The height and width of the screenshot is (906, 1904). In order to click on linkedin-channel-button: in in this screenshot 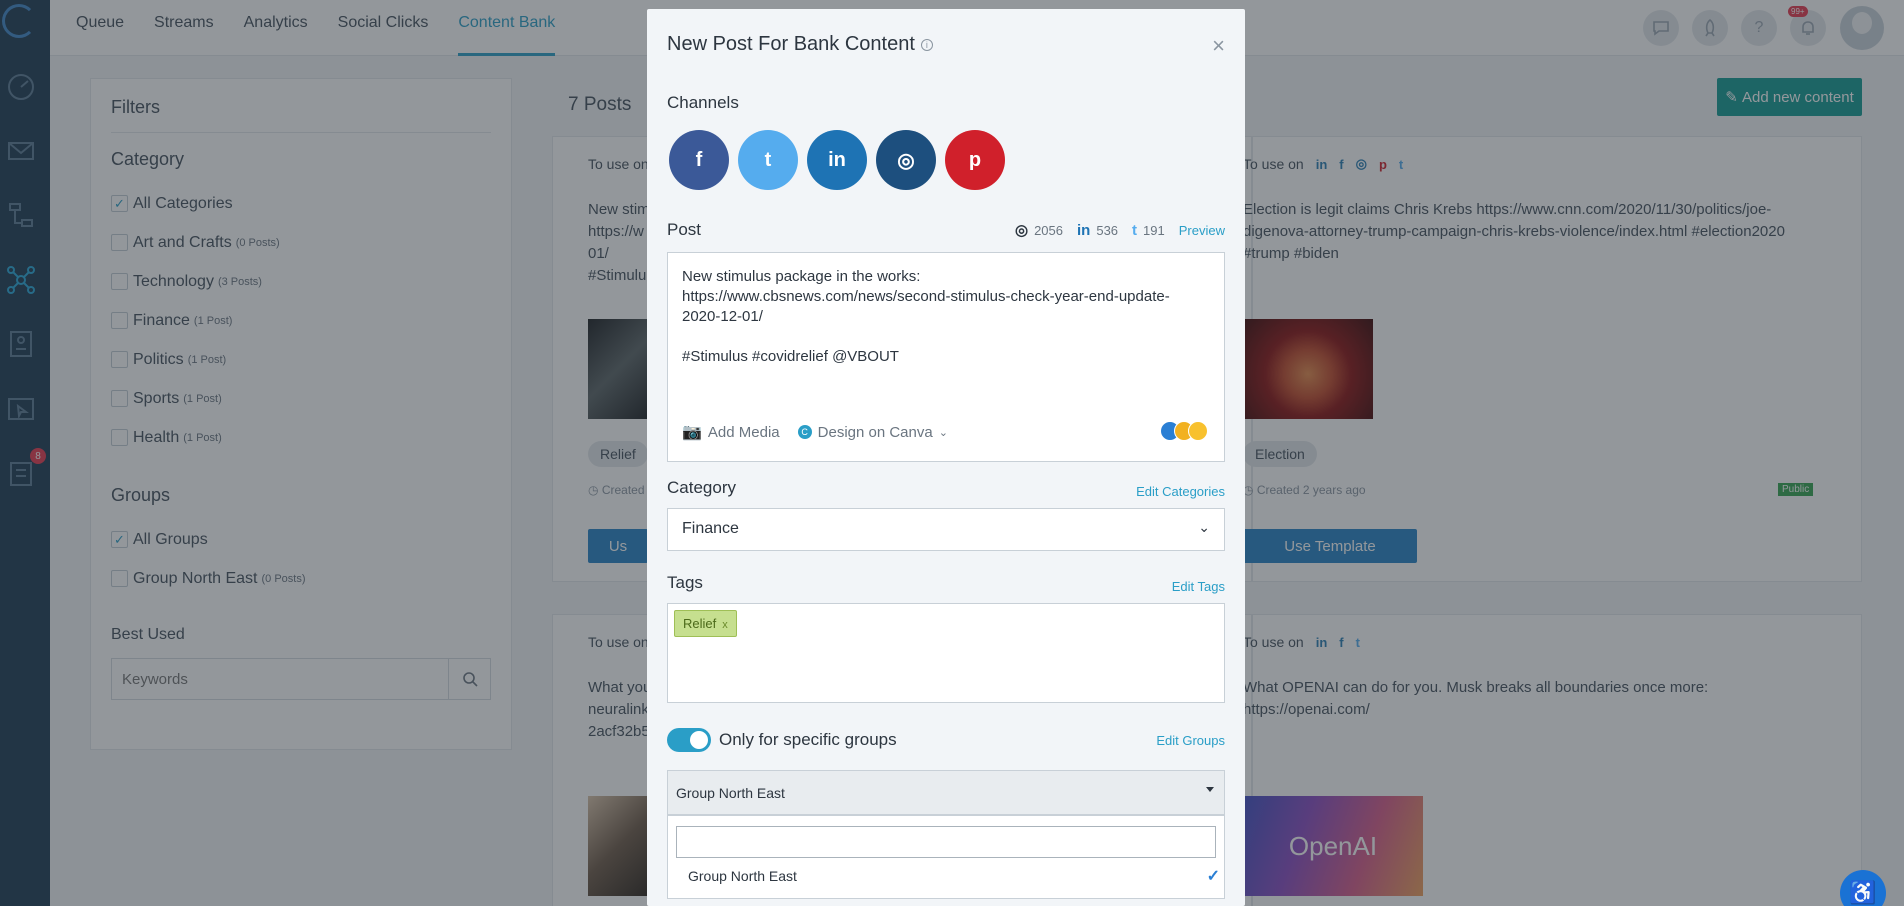, I will do `click(837, 160)`.